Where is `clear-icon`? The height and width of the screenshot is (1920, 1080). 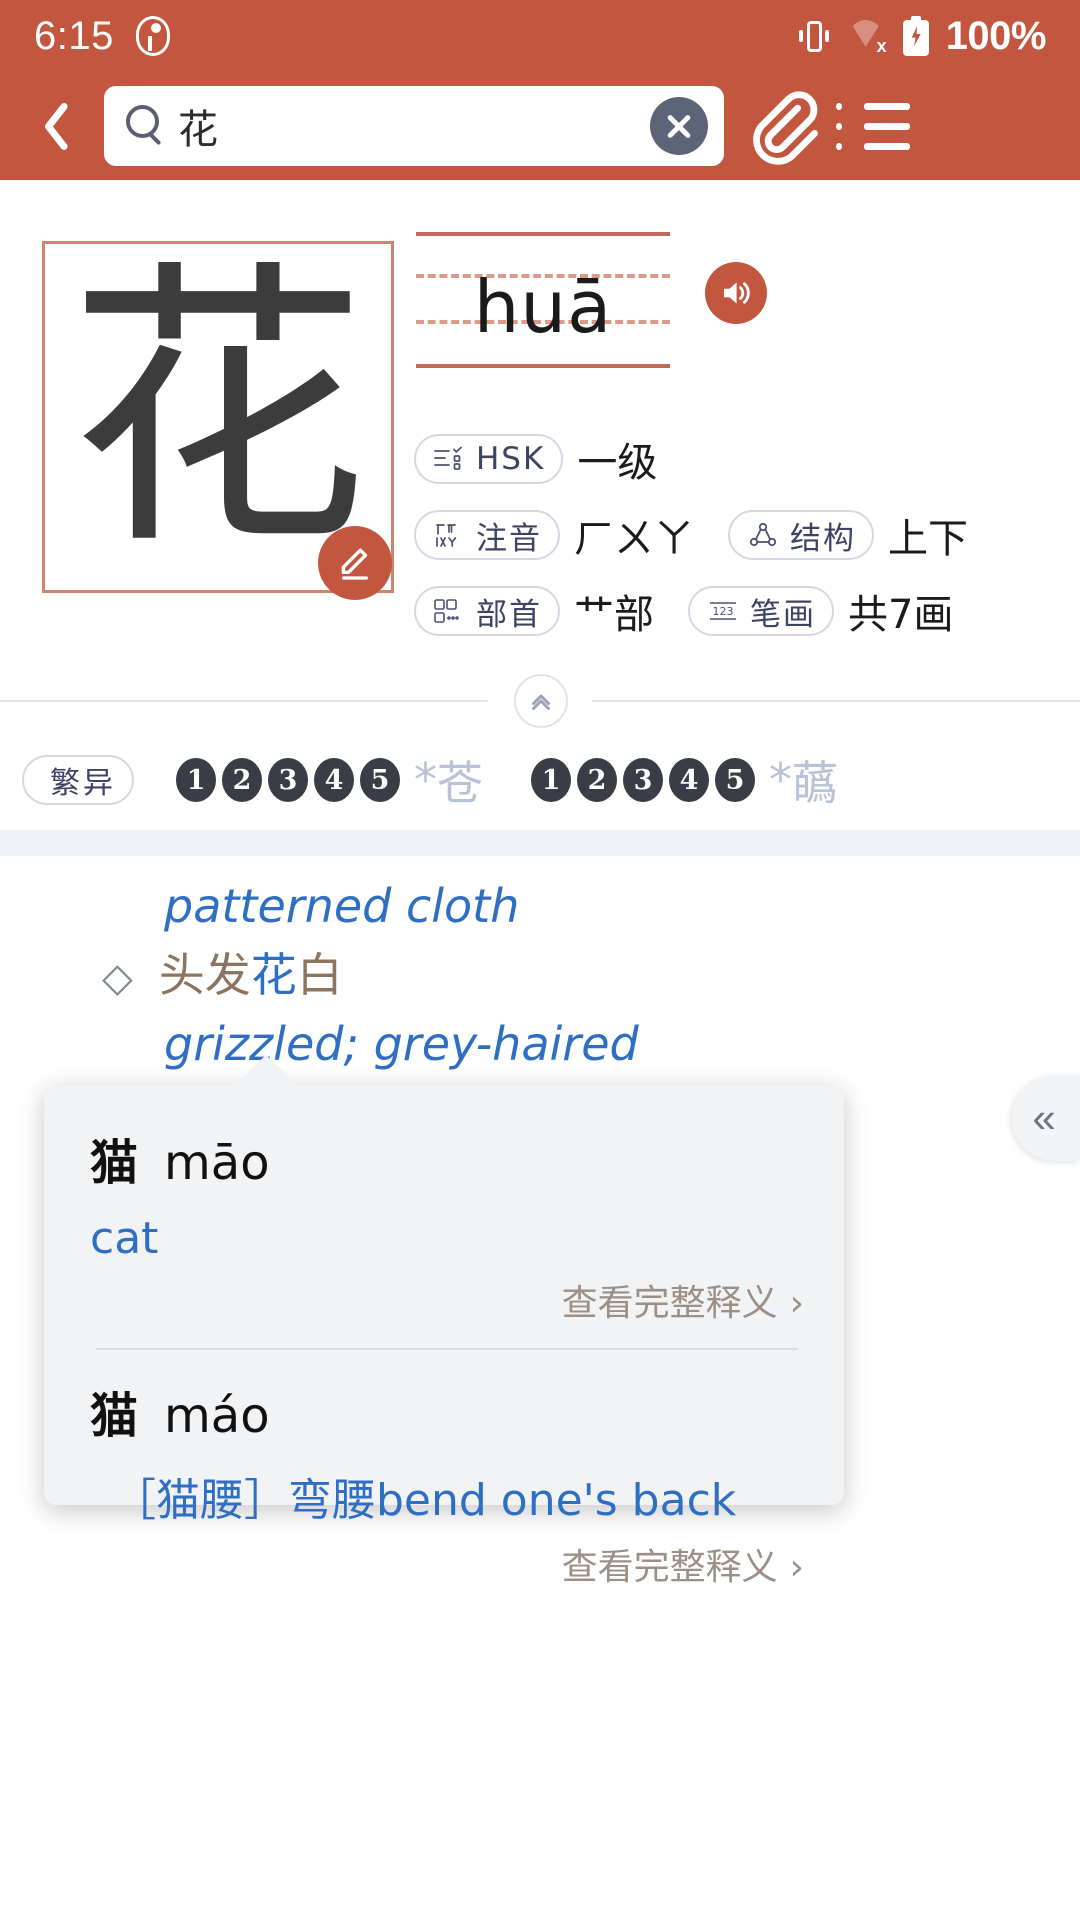
clear-icon is located at coordinates (679, 126).